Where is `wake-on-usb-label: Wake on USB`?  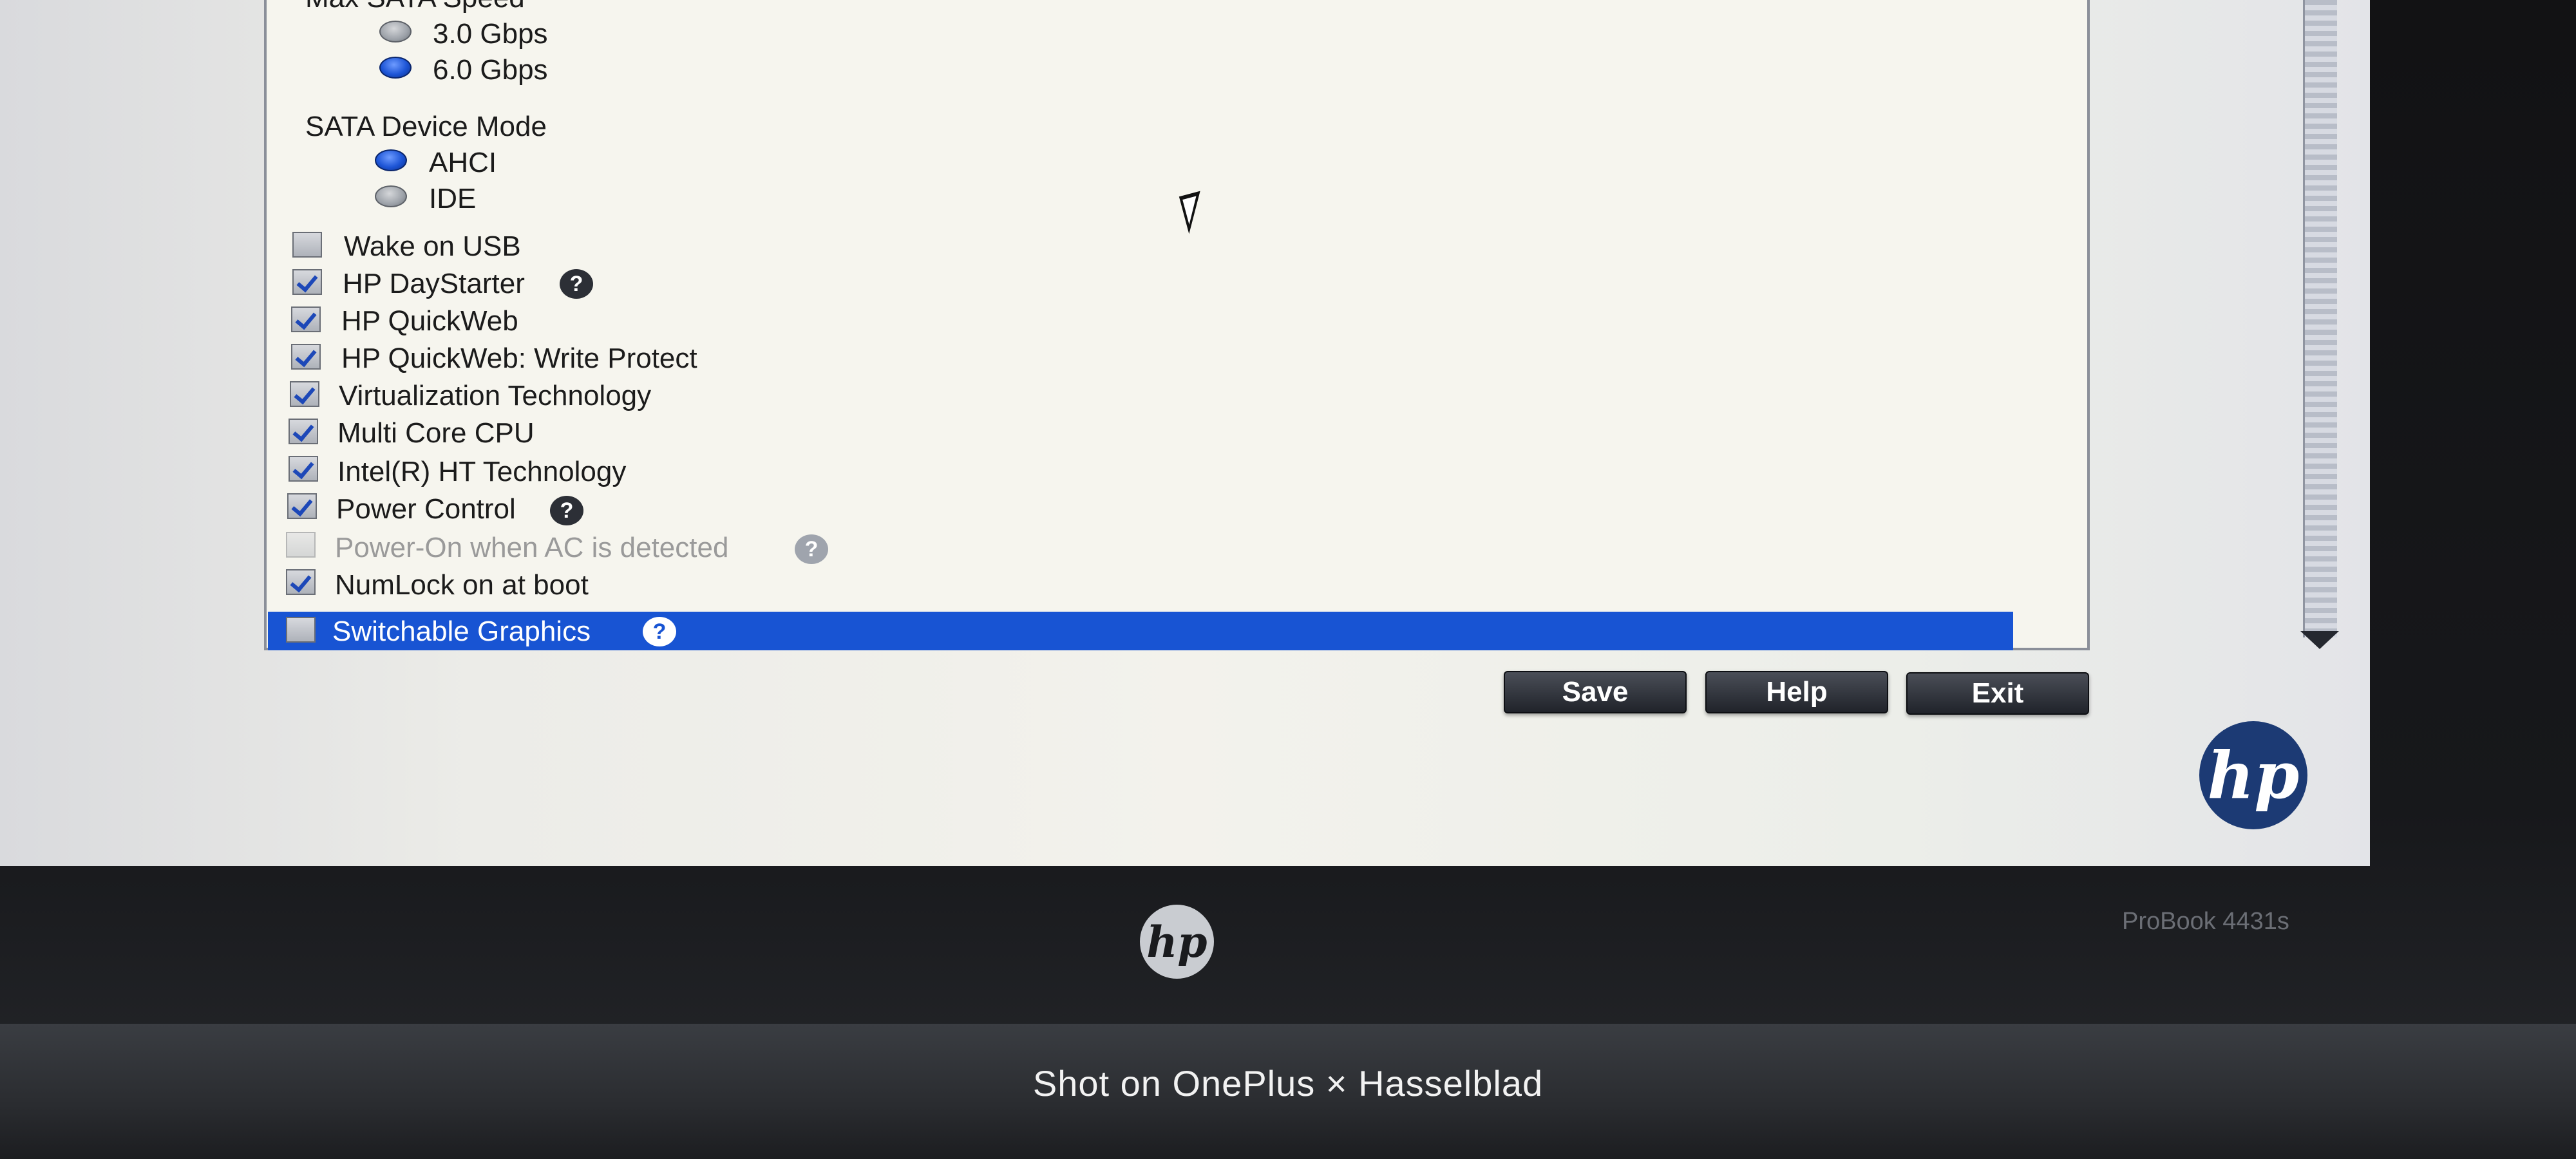 wake-on-usb-label: Wake on USB is located at coordinates (432, 246).